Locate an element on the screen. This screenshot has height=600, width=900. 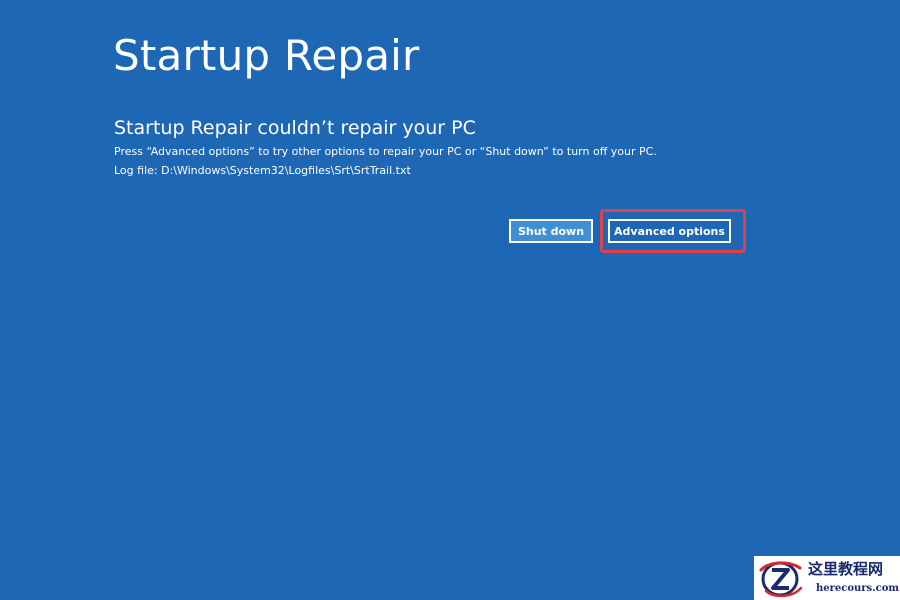
watermark-url: herecours.com is located at coordinates (858, 588).